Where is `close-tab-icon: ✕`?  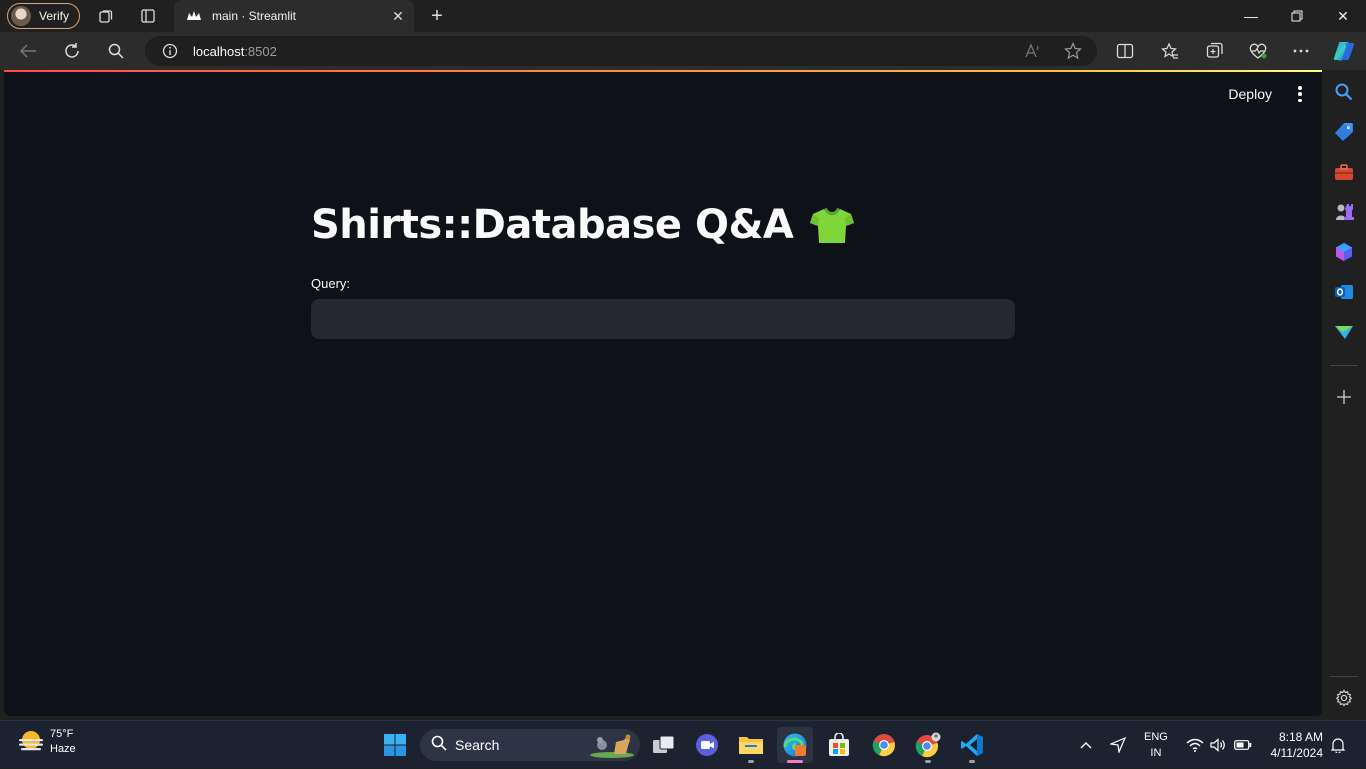
close-tab-icon: ✕ is located at coordinates (398, 16).